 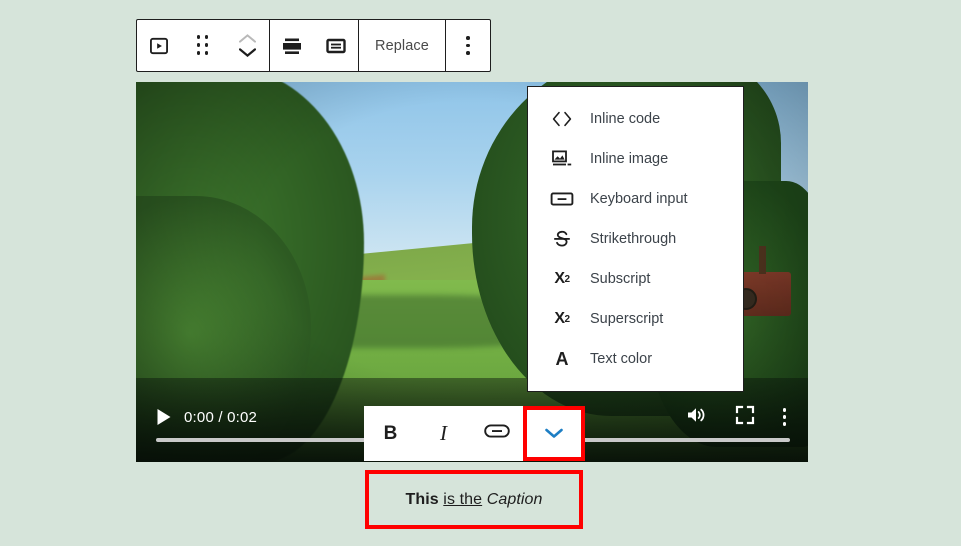 I want to click on superscript-icon: X2, so click(x=562, y=318).